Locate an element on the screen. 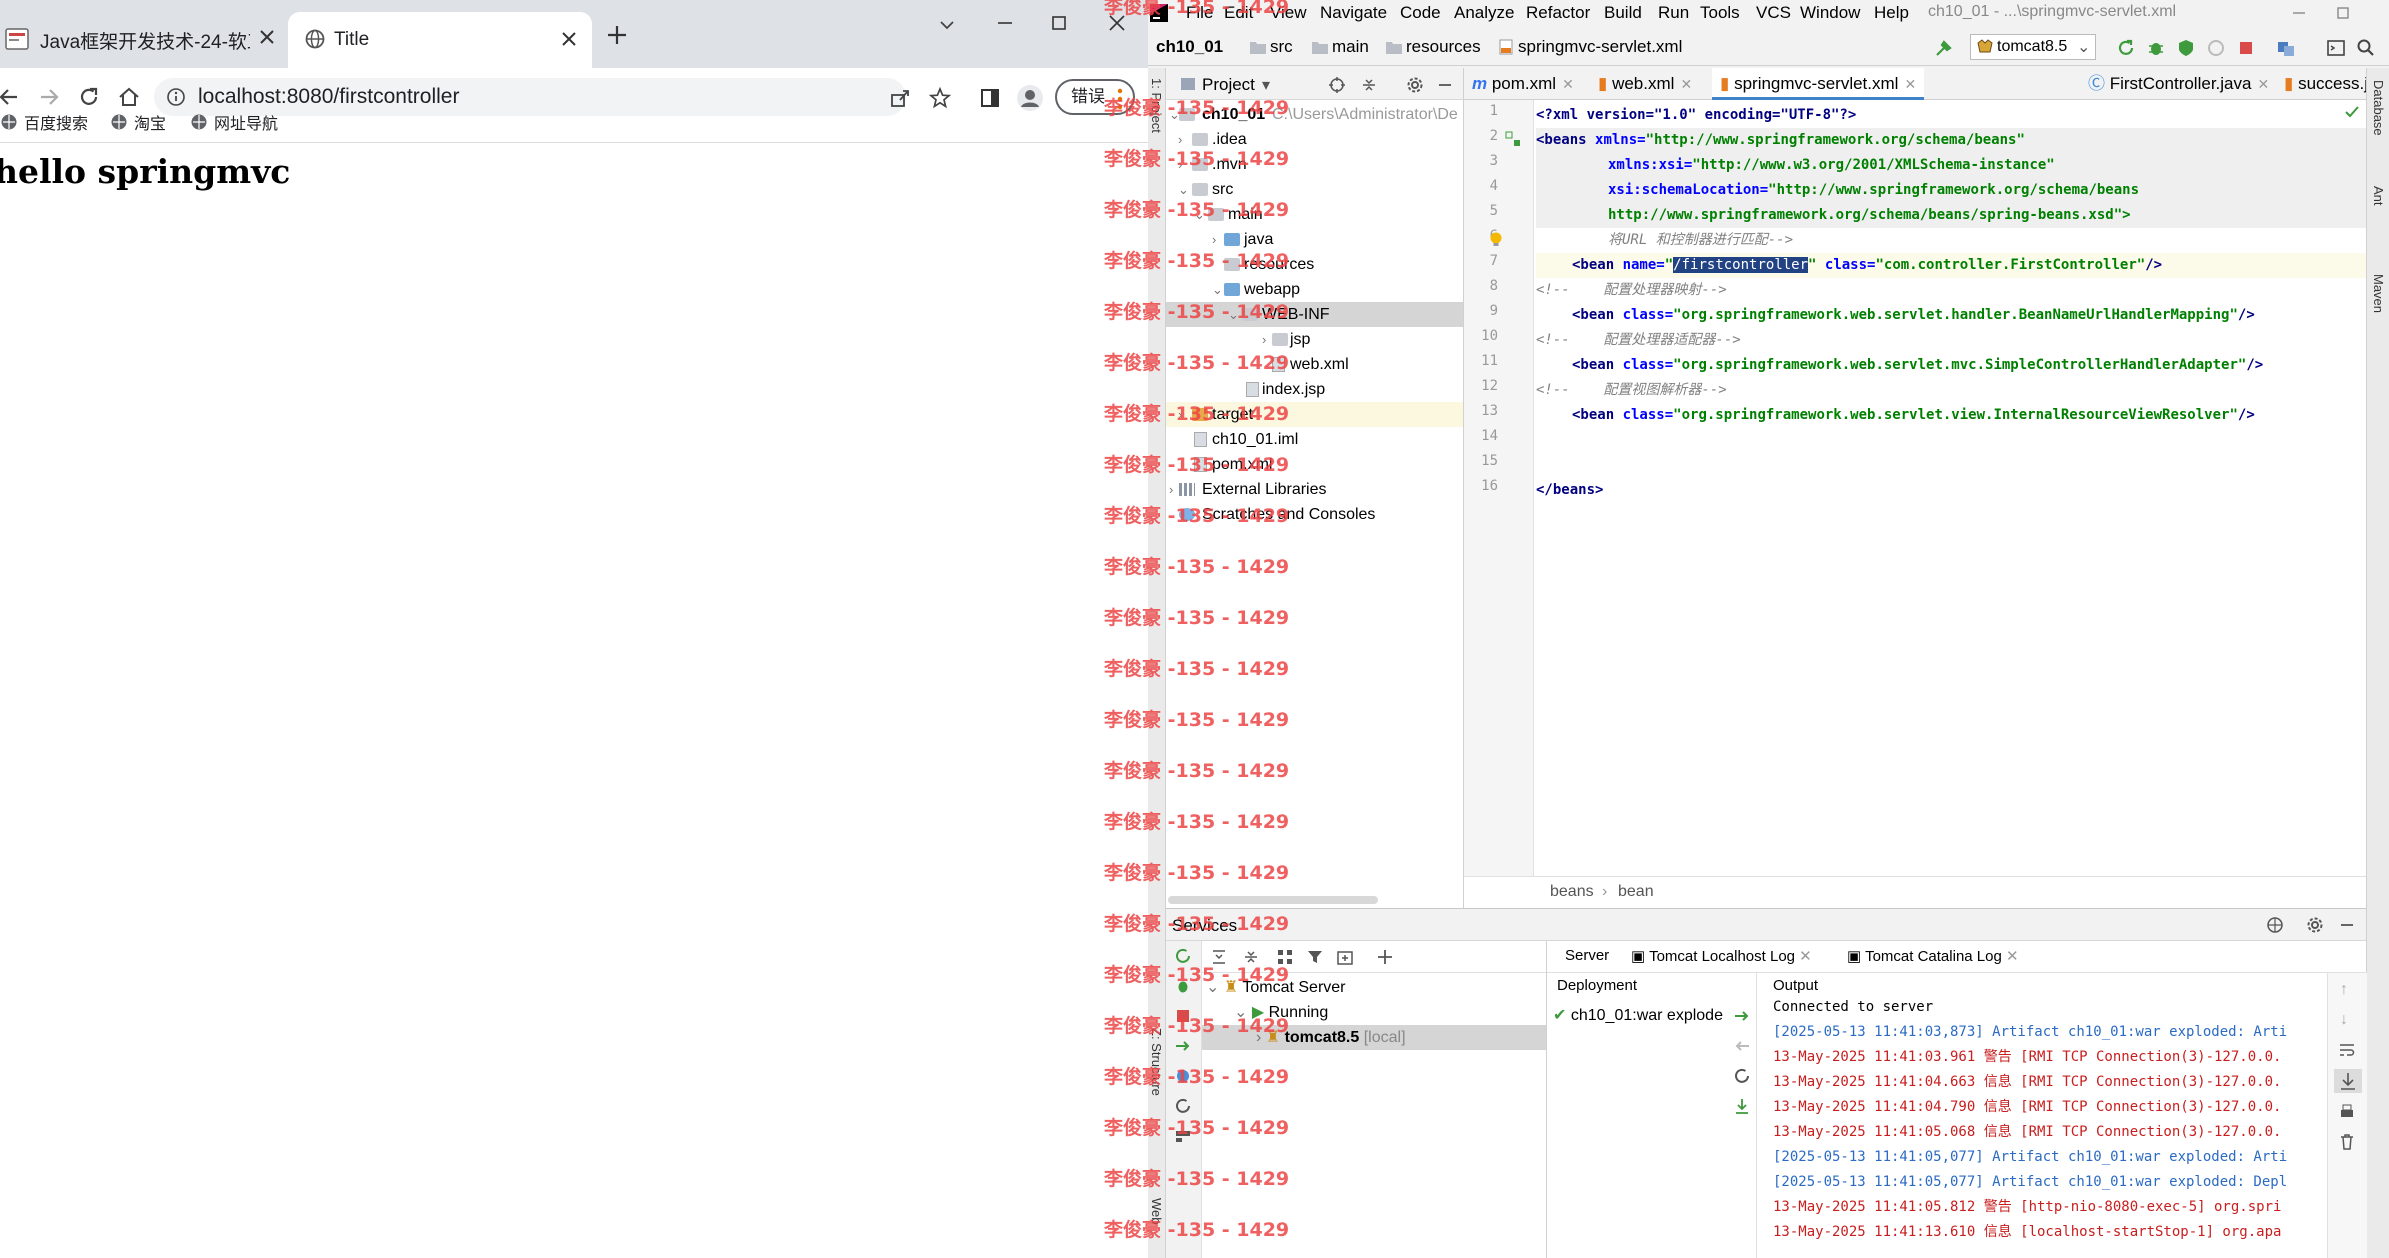 This screenshot has width=2389, height=1258. tree-item-running: ⌄ ▶ Running is located at coordinates (1281, 1012).